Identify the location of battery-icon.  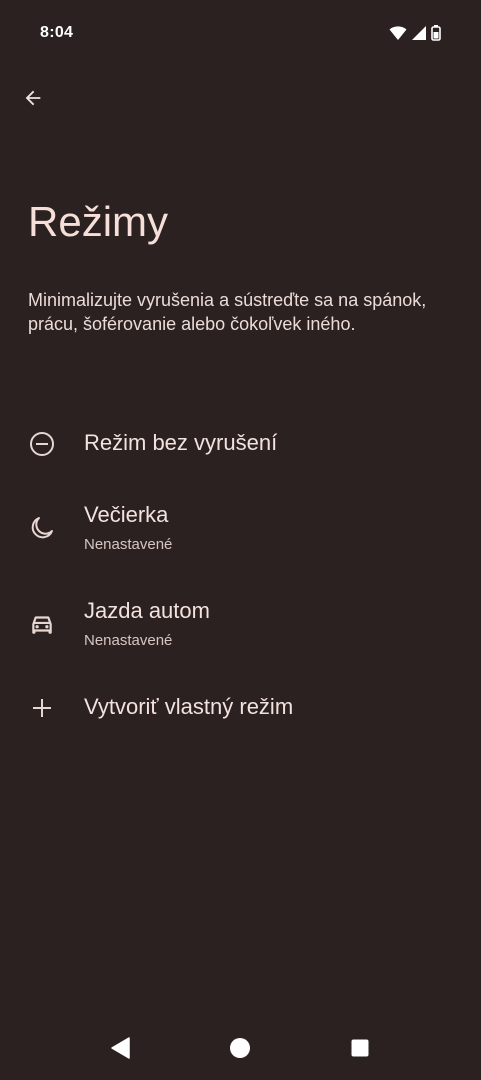
(436, 35).